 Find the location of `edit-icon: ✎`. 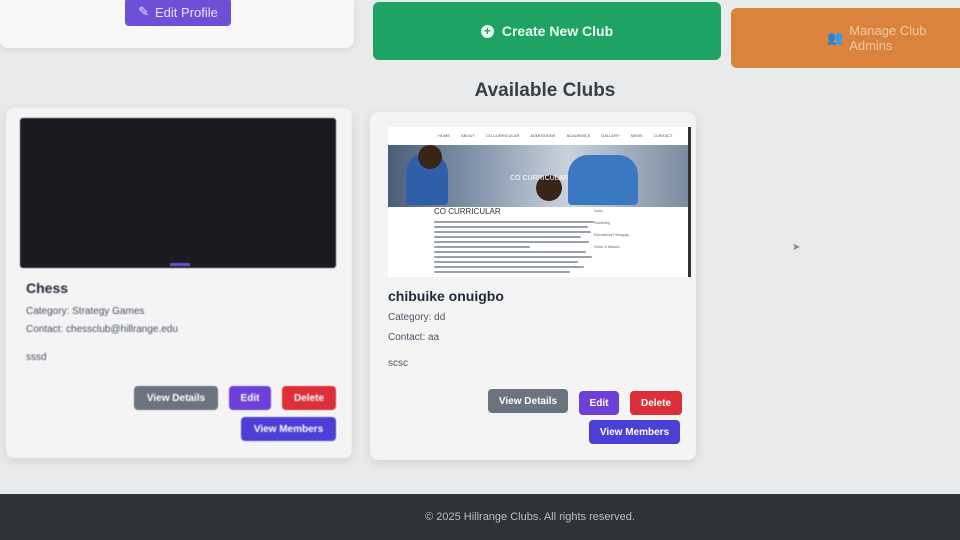

edit-icon: ✎ is located at coordinates (144, 11).